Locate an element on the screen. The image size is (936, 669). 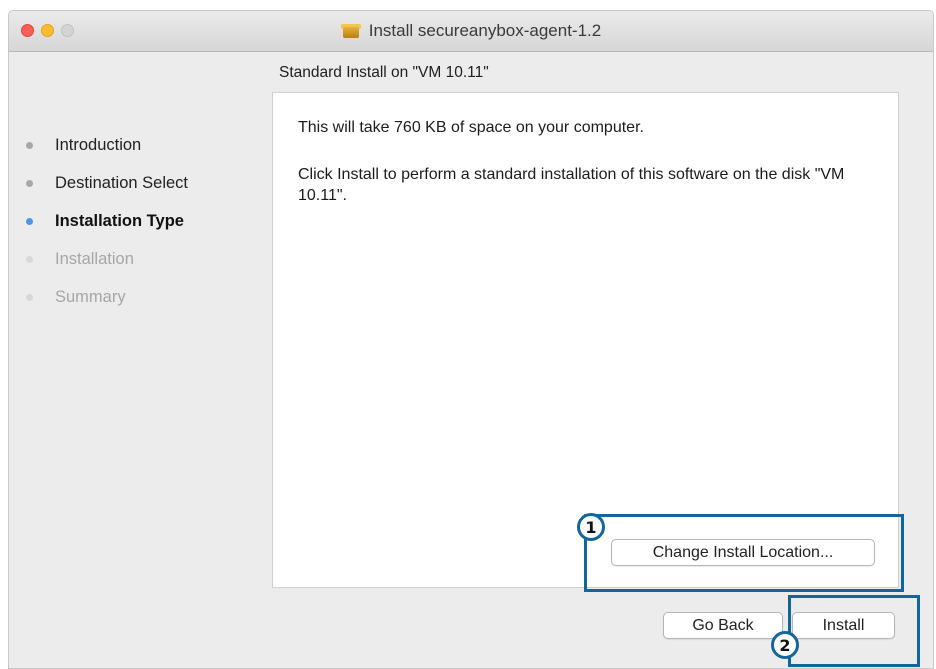
callout-box-change-location is located at coordinates (744, 553).